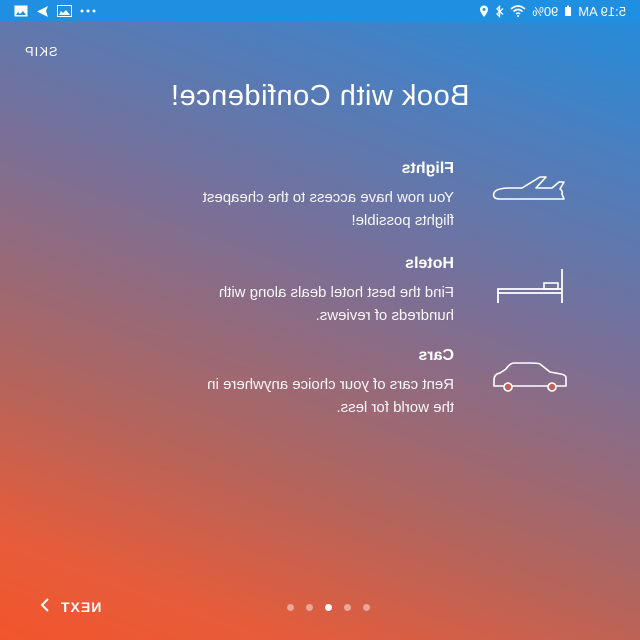 Image resolution: width=640 pixels, height=640 pixels. Describe the element at coordinates (21, 11) in the screenshot. I see `image-icon` at that location.